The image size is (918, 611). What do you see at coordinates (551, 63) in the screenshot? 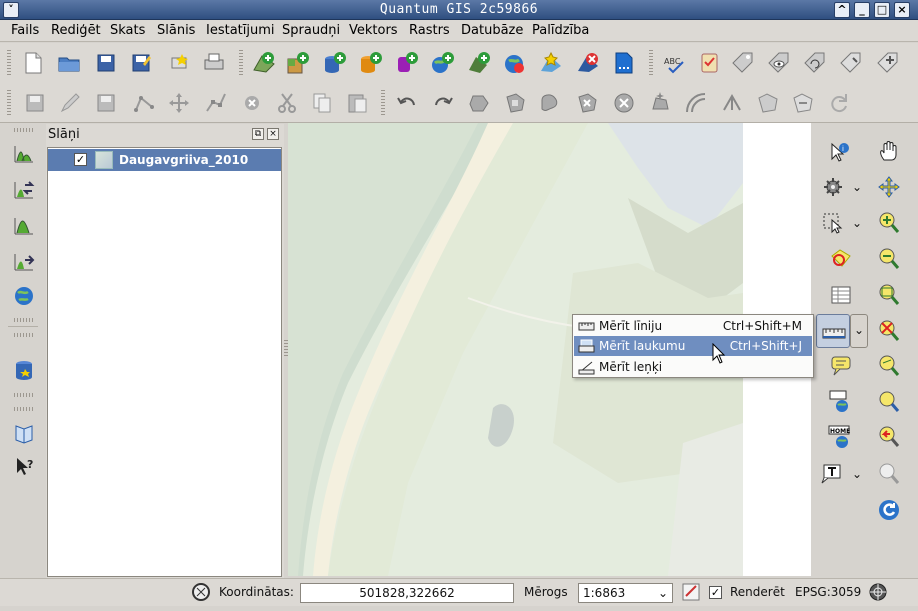
I see `new-shapefile-layer-icon` at bounding box center [551, 63].